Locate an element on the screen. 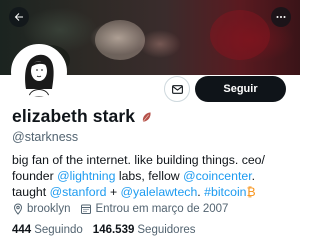  arrow-left-icon is located at coordinates (18, 17).